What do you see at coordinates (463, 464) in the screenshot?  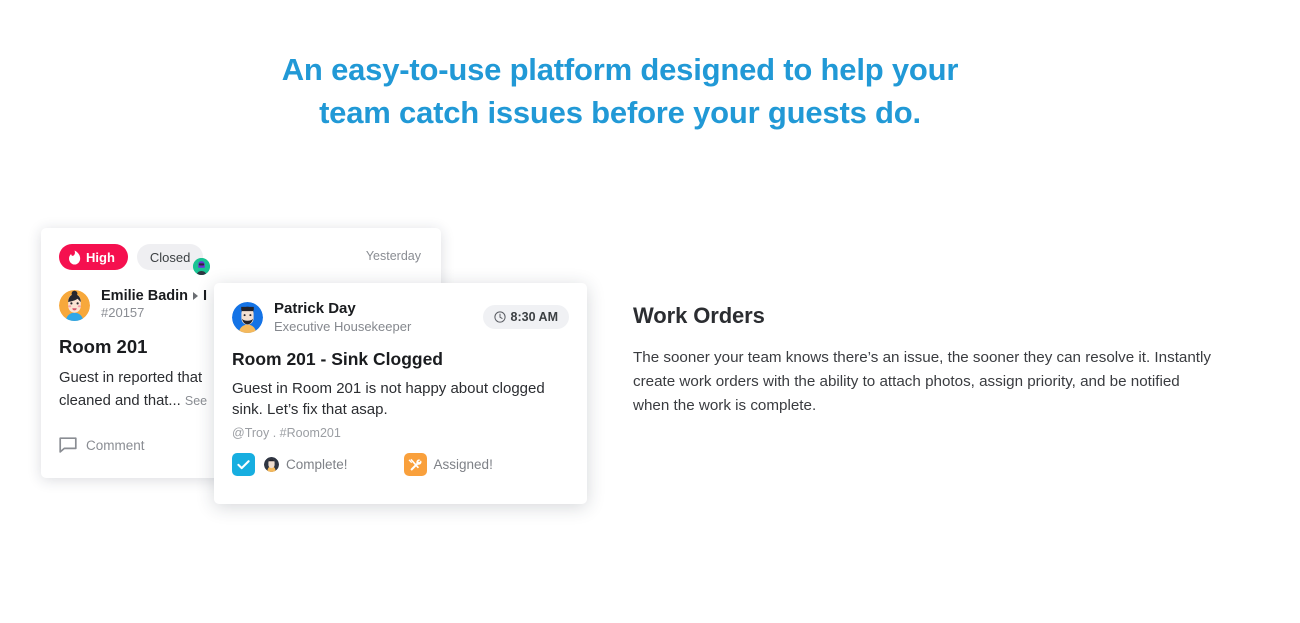 I see `action-assigned-label: Assigned!` at bounding box center [463, 464].